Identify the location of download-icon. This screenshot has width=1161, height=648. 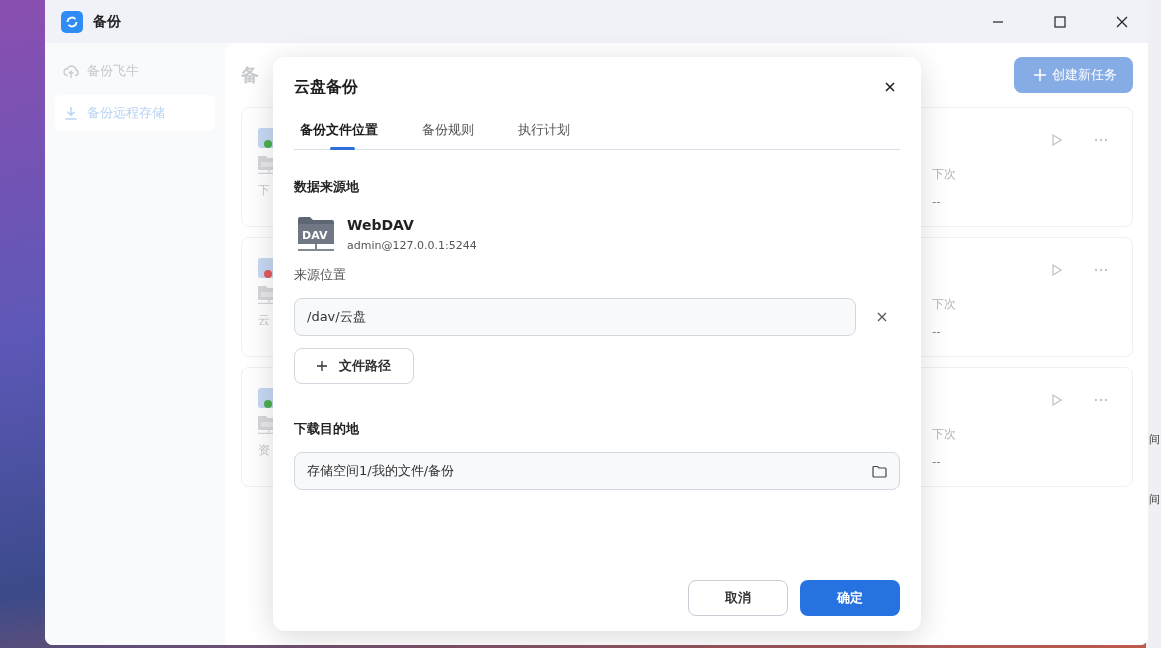
(71, 113).